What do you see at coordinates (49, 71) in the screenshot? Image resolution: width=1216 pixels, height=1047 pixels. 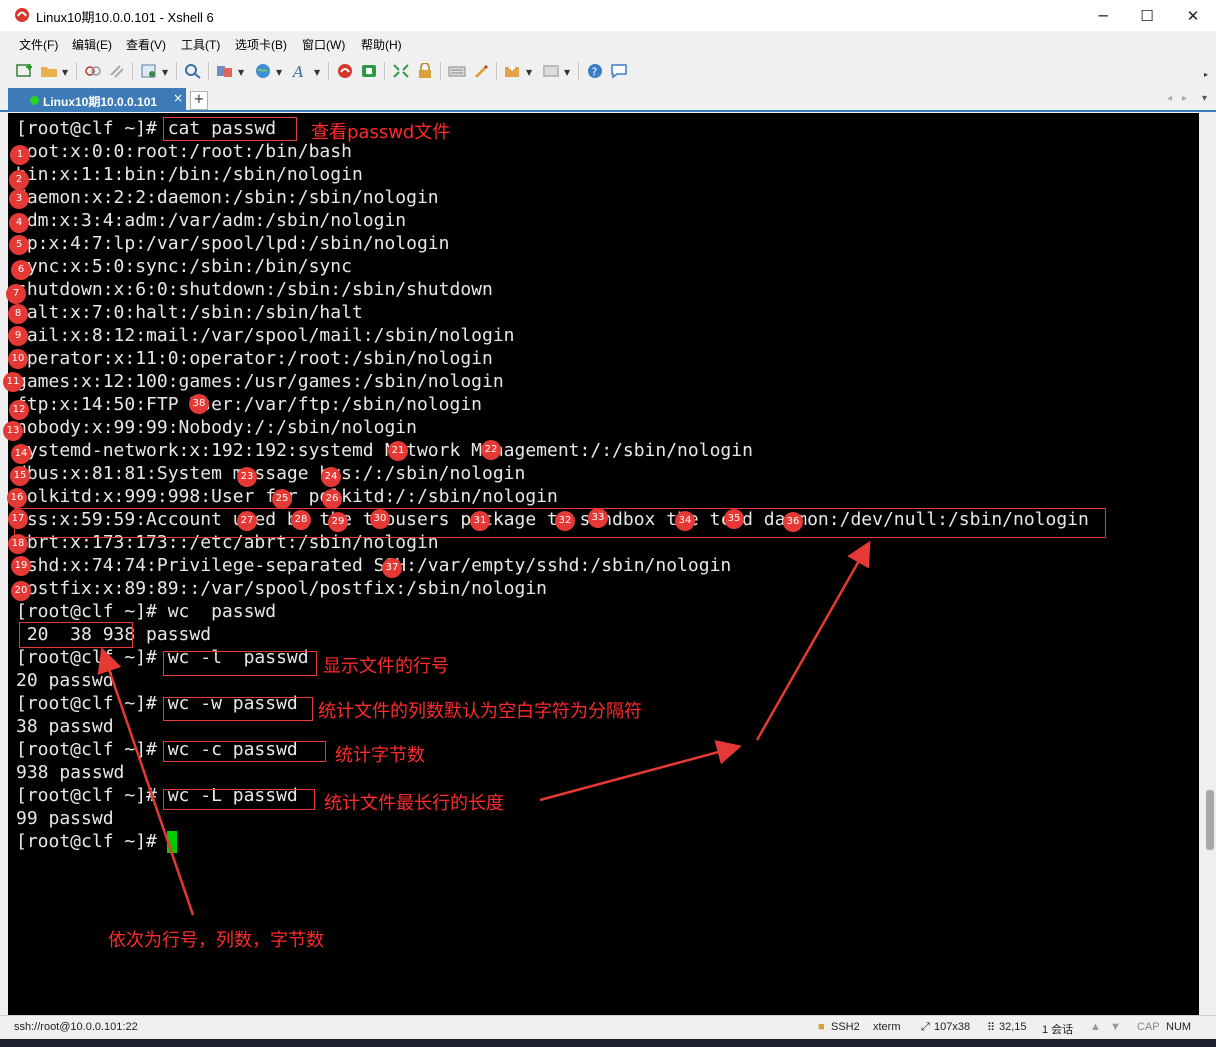 I see `open-folder-icon` at bounding box center [49, 71].